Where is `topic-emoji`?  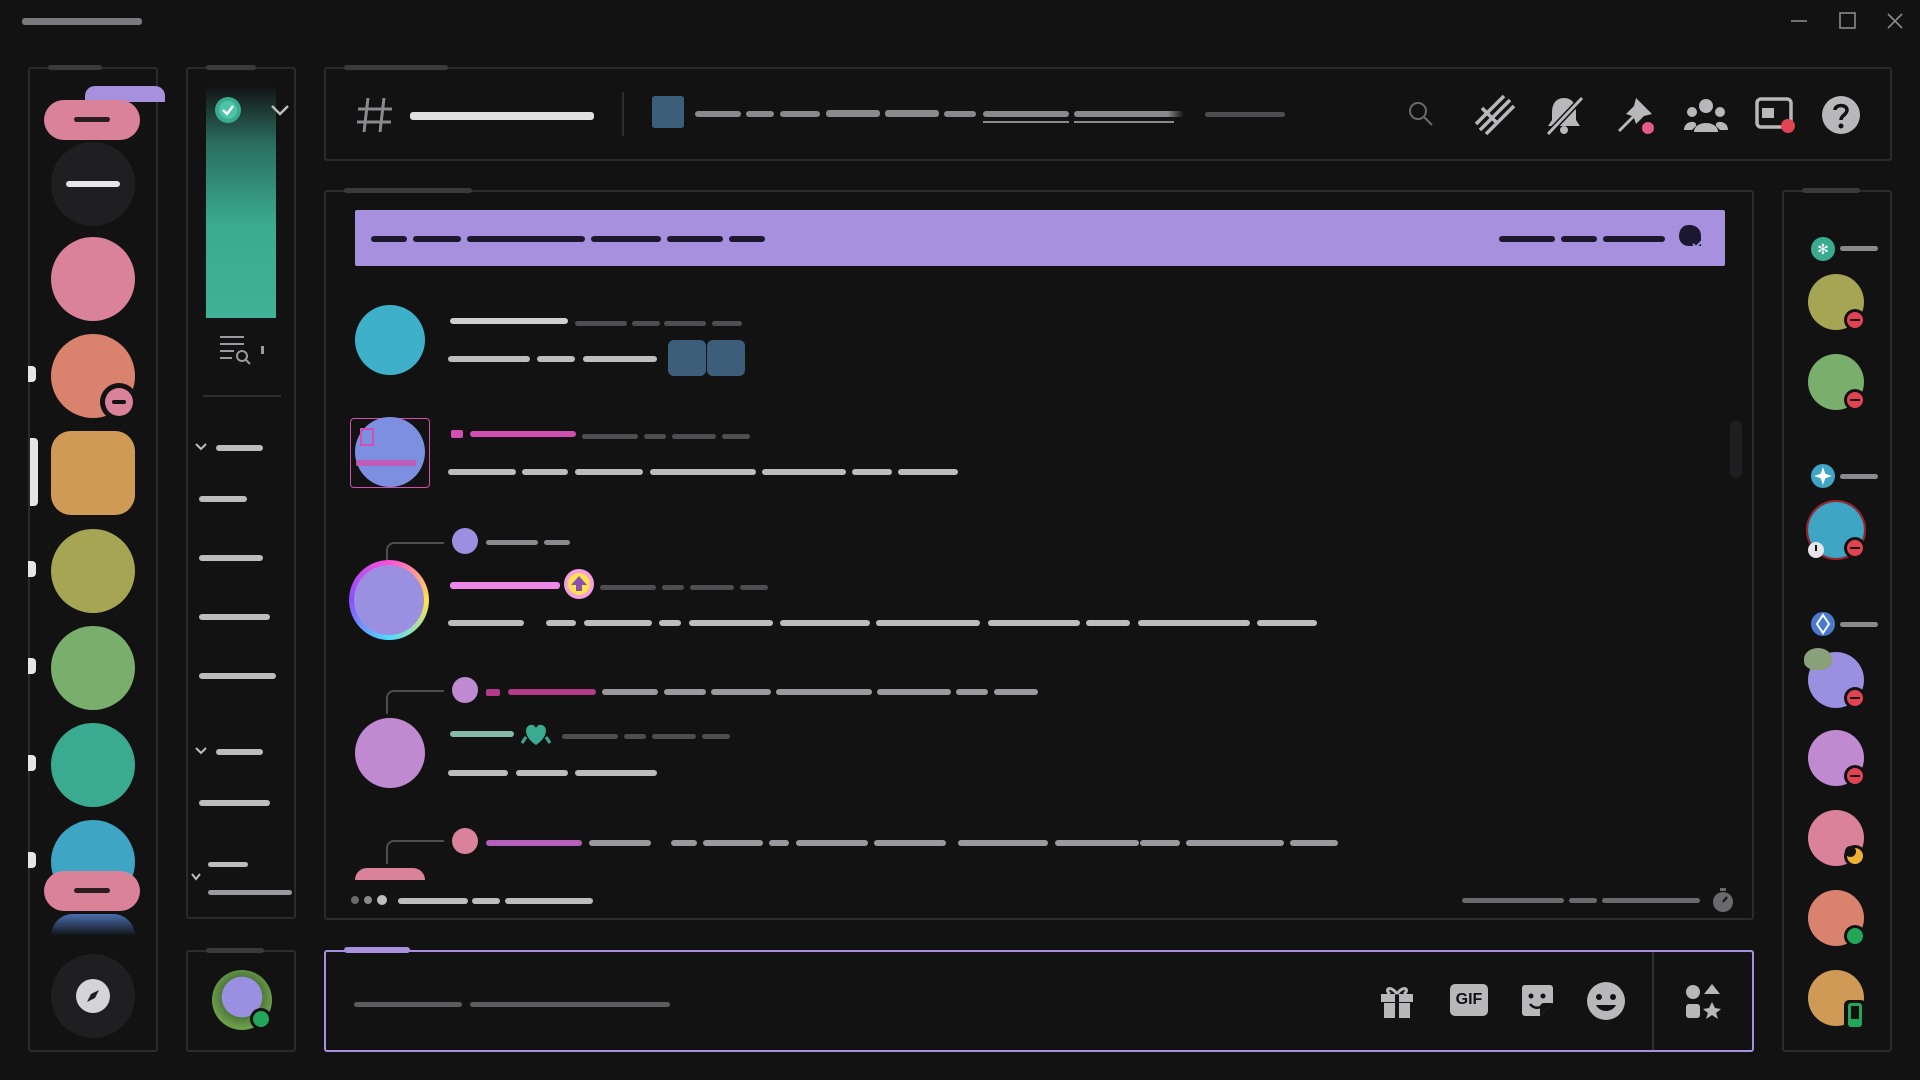
topic-emoji is located at coordinates (668, 112).